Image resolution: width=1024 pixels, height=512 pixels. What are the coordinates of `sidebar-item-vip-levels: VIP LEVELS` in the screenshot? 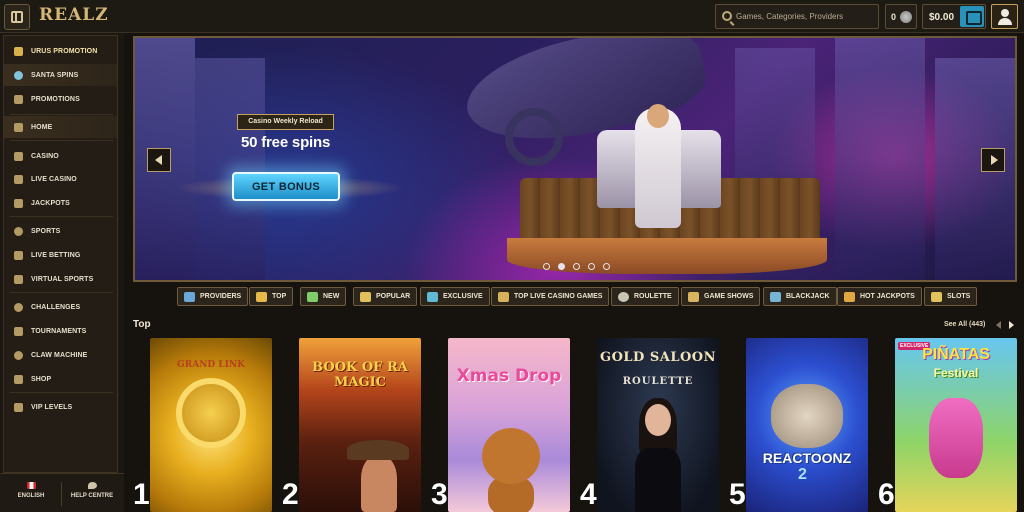 It's located at (60, 407).